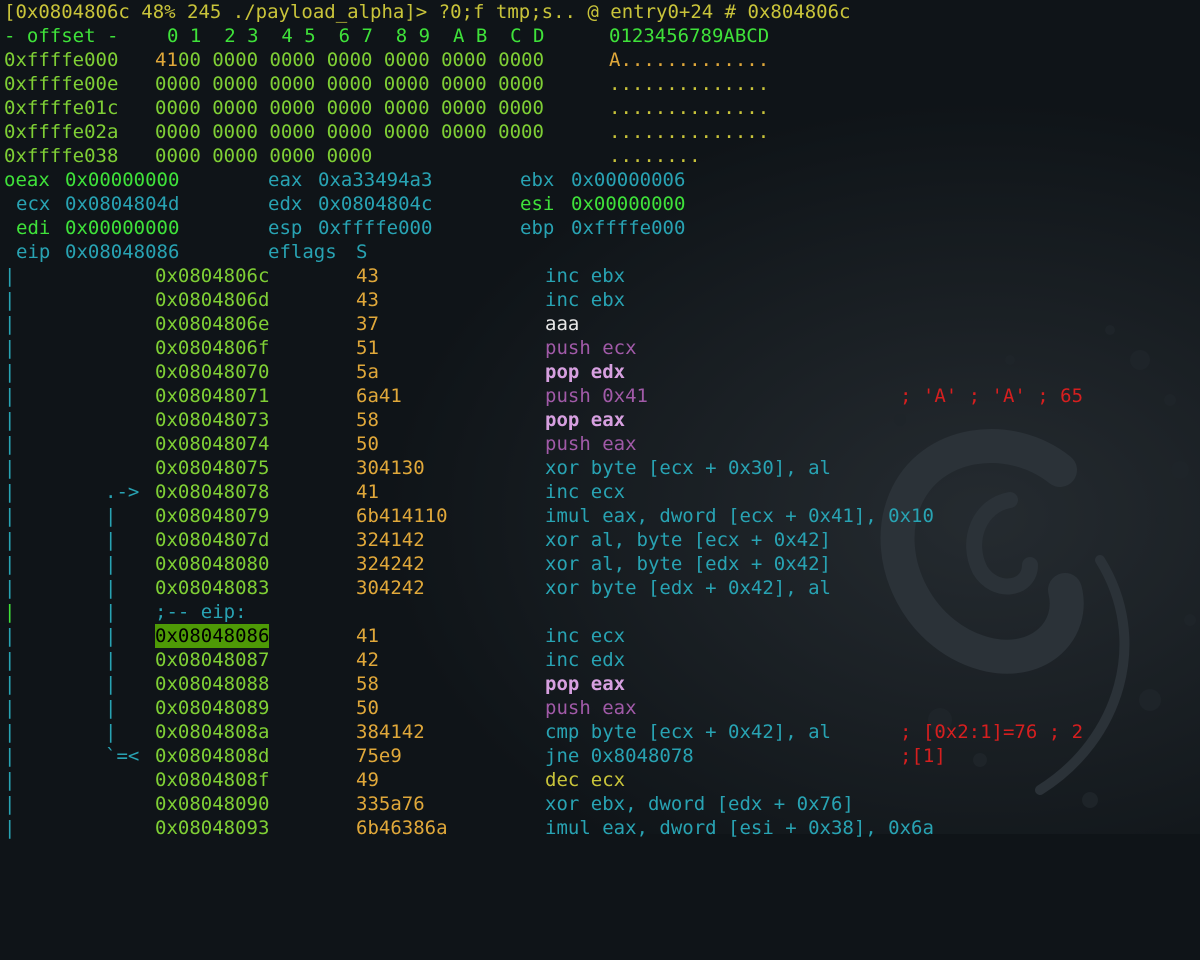 The width and height of the screenshot is (1200, 960). What do you see at coordinates (212, 636) in the screenshot?
I see `current-eip-address: 0x08048086` at bounding box center [212, 636].